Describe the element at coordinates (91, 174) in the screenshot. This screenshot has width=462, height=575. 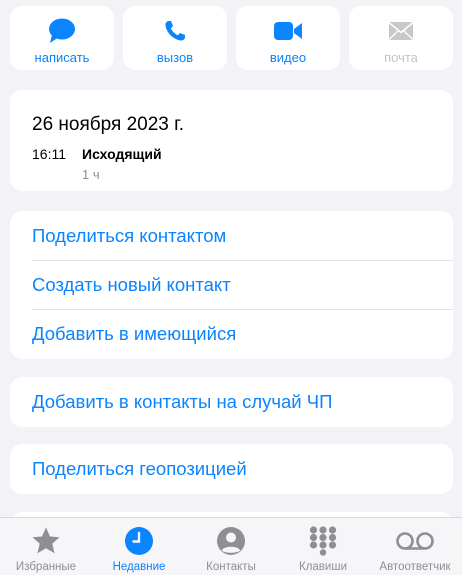
I see `call-duration: 1 ч` at that location.